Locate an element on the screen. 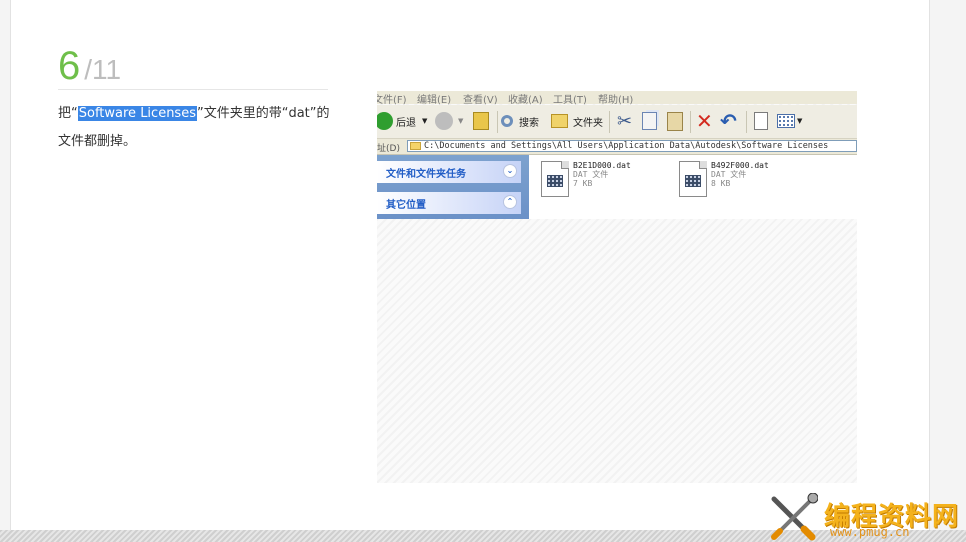 This screenshot has height=542, width=966. step-total: 11 is located at coordinates (107, 69).